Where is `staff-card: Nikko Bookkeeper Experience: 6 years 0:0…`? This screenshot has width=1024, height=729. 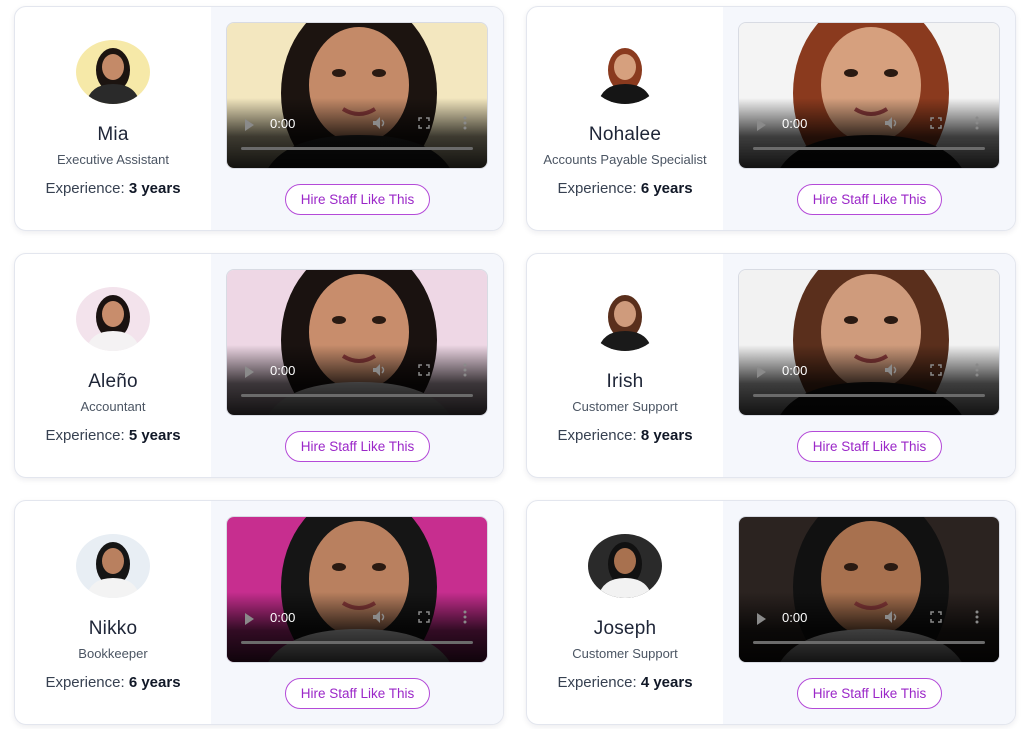
staff-card: Nikko Bookkeeper Experience: 6 years 0:0… is located at coordinates (259, 612).